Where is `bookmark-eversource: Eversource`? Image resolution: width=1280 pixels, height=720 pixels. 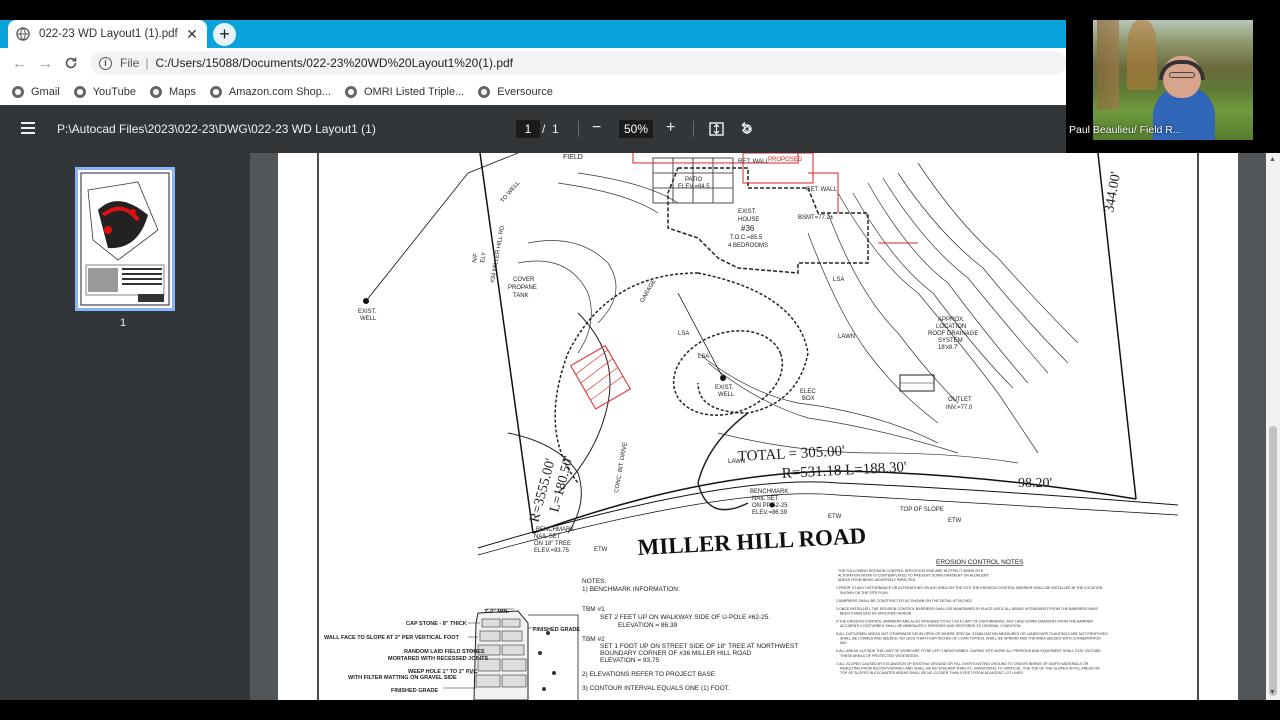 bookmark-eversource: Eversource is located at coordinates (515, 91).